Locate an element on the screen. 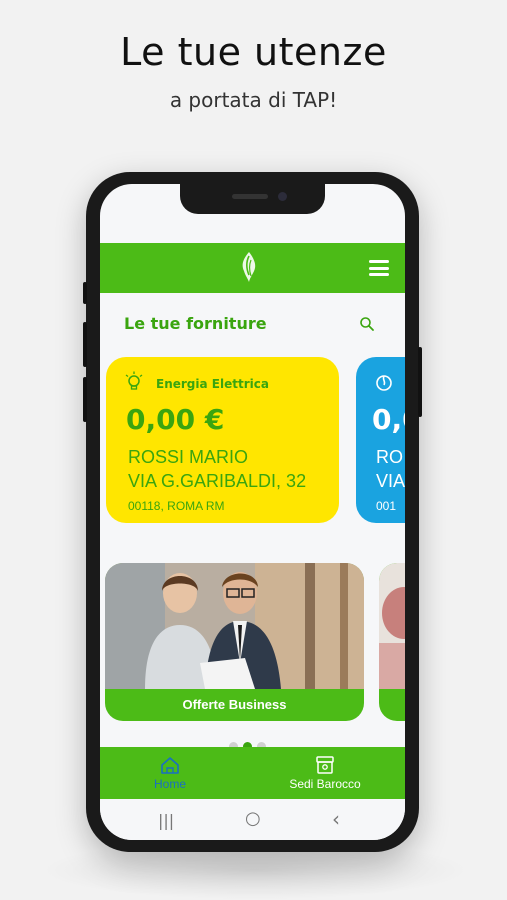  app-bar is located at coordinates (252, 268).